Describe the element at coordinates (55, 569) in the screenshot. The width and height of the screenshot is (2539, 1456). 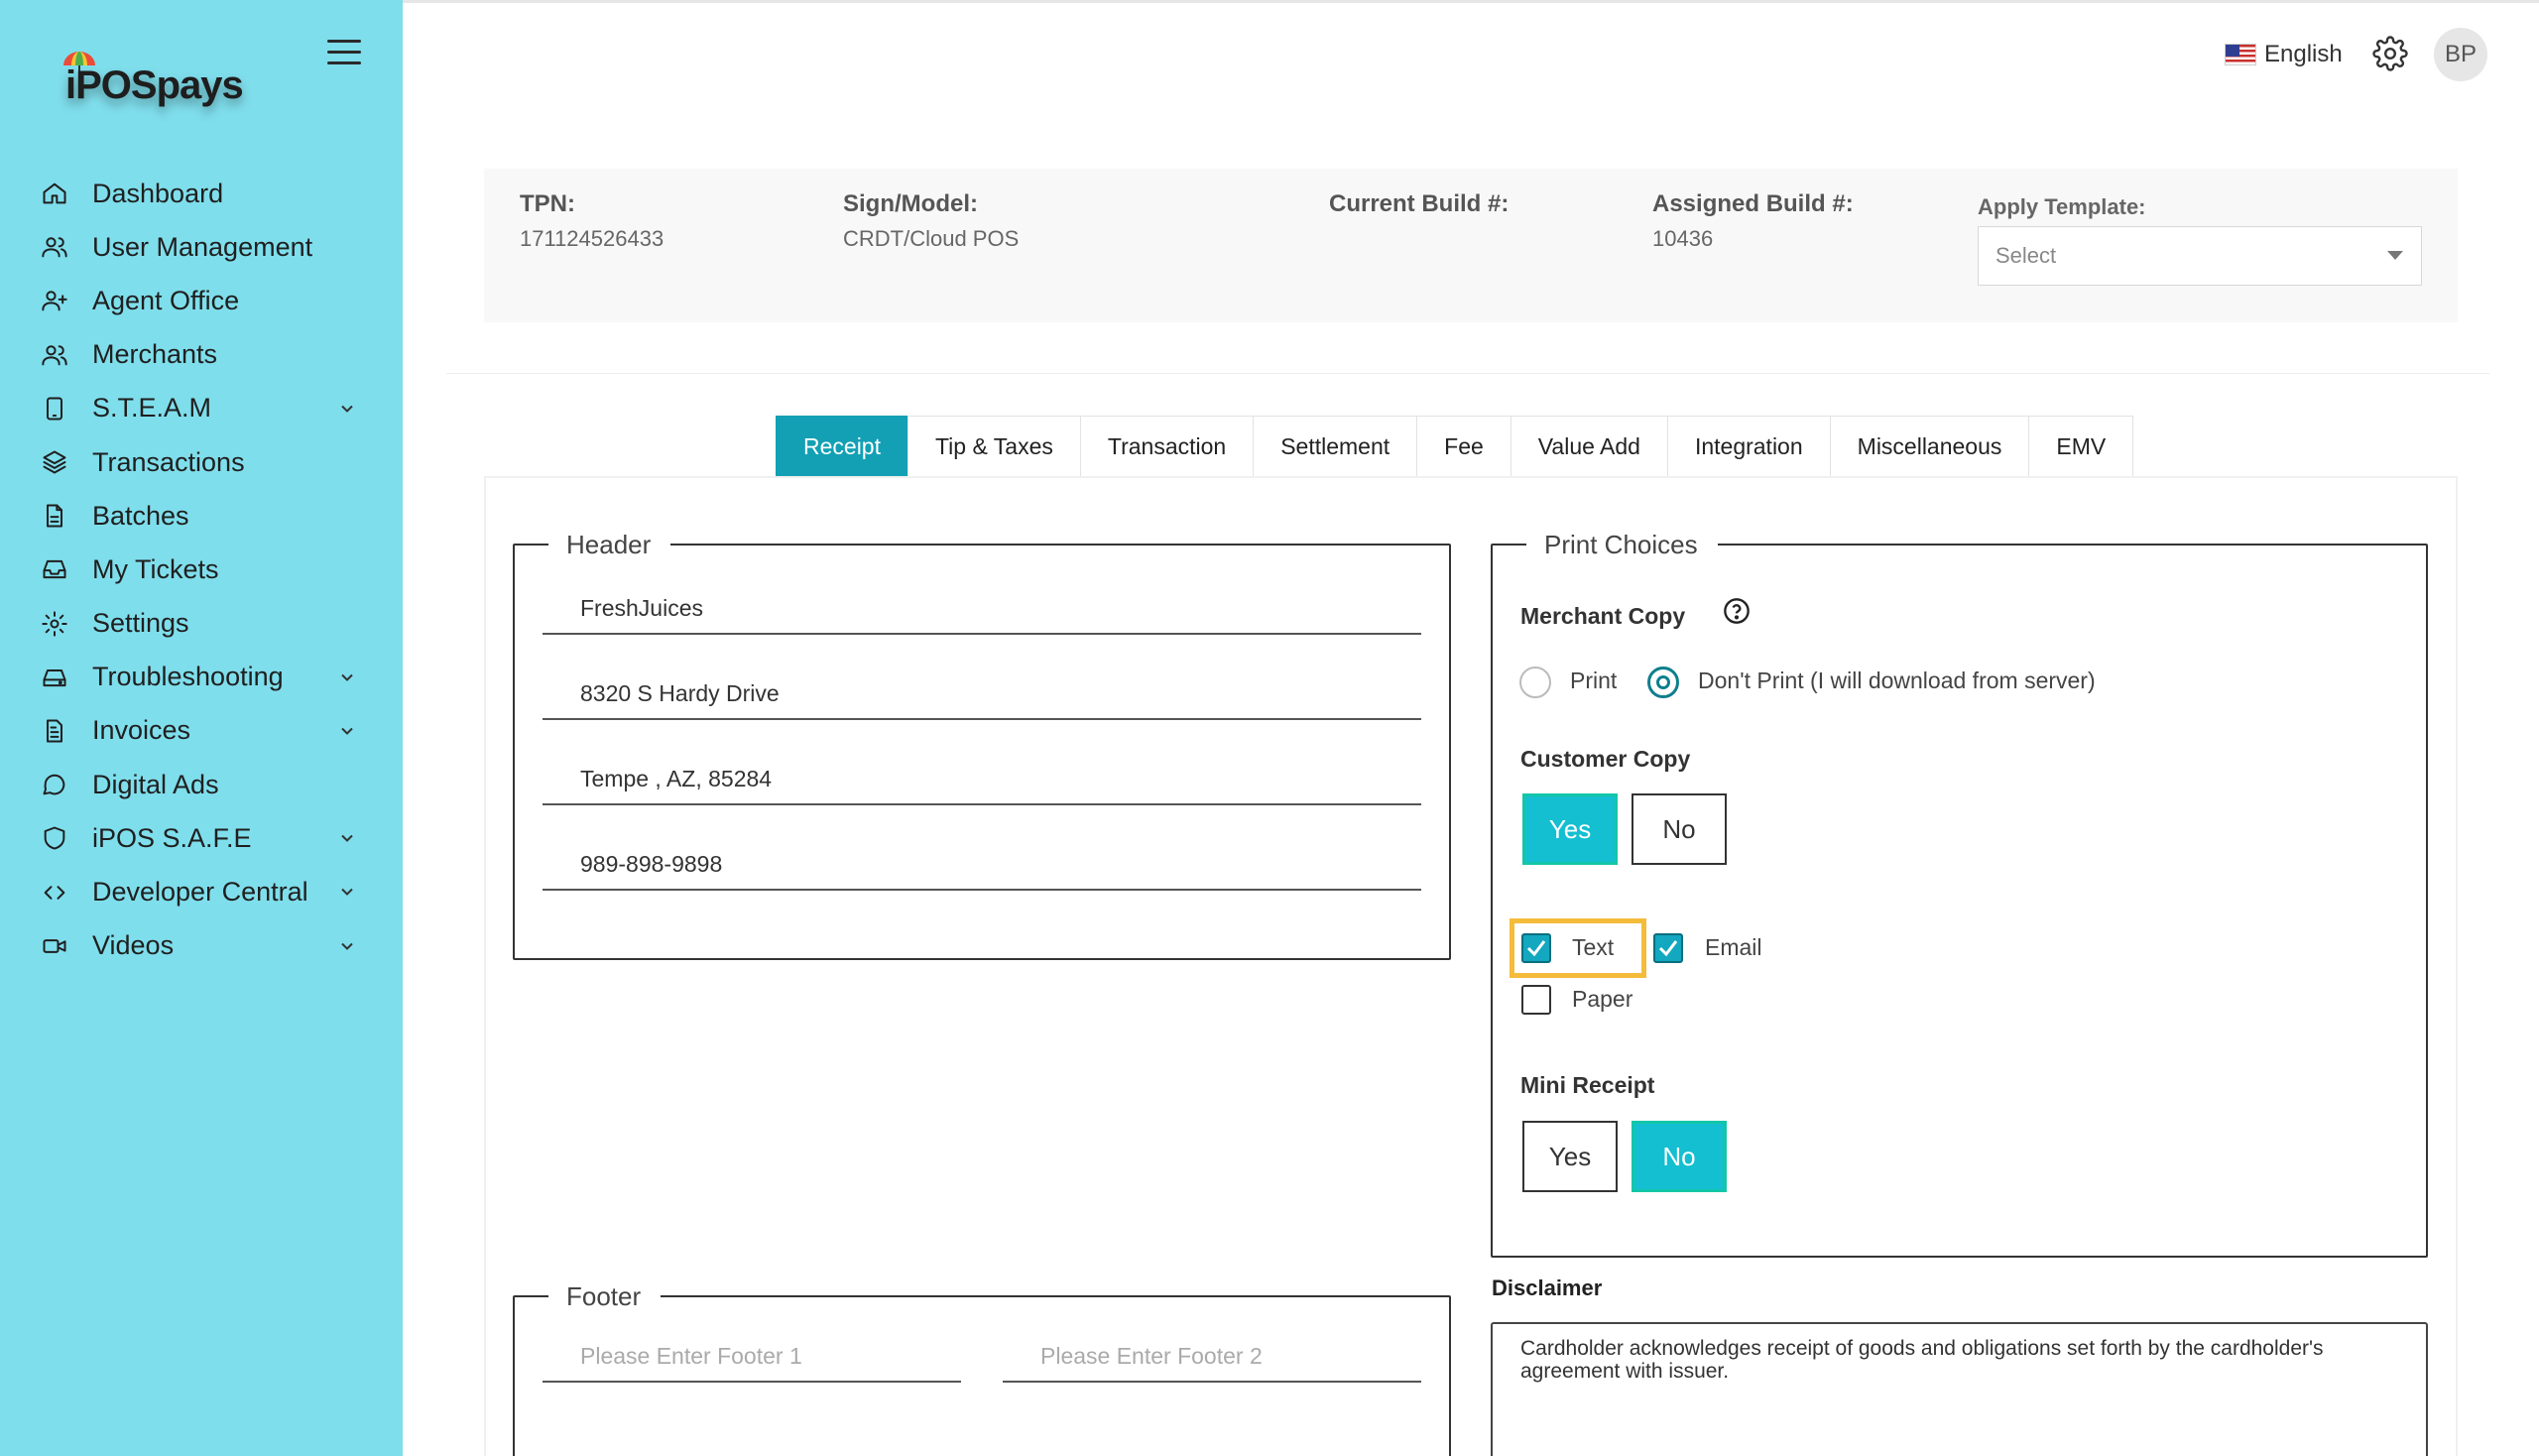
I see `inbox-icon` at that location.